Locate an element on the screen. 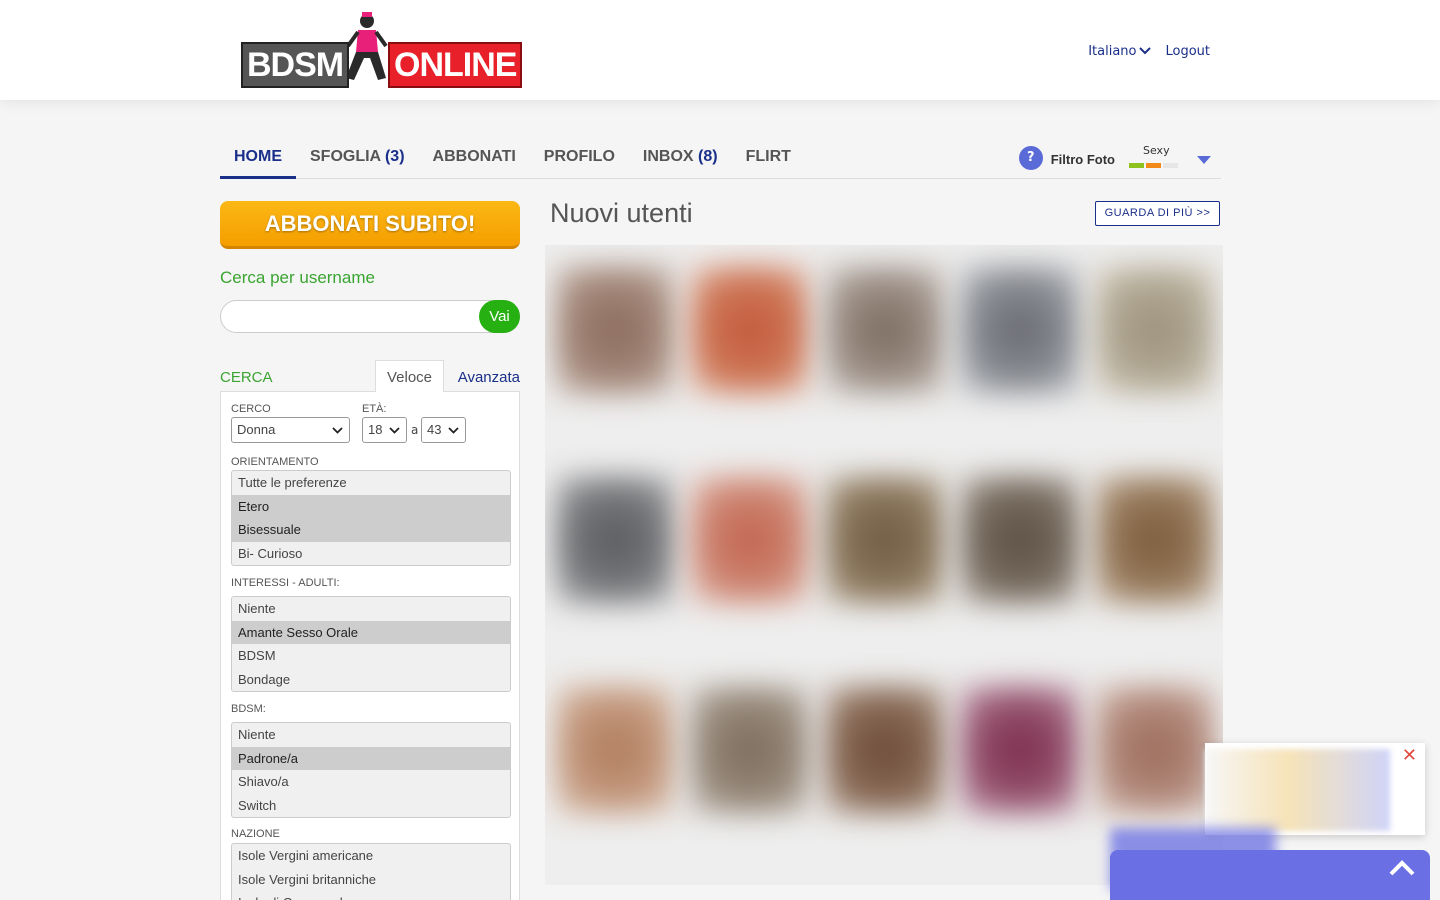 The height and width of the screenshot is (900, 1440). age-from-value: 18 is located at coordinates (375, 429).